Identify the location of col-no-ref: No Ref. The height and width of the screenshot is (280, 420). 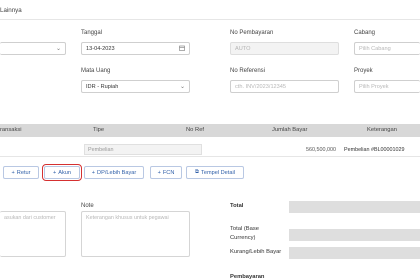
(195, 130).